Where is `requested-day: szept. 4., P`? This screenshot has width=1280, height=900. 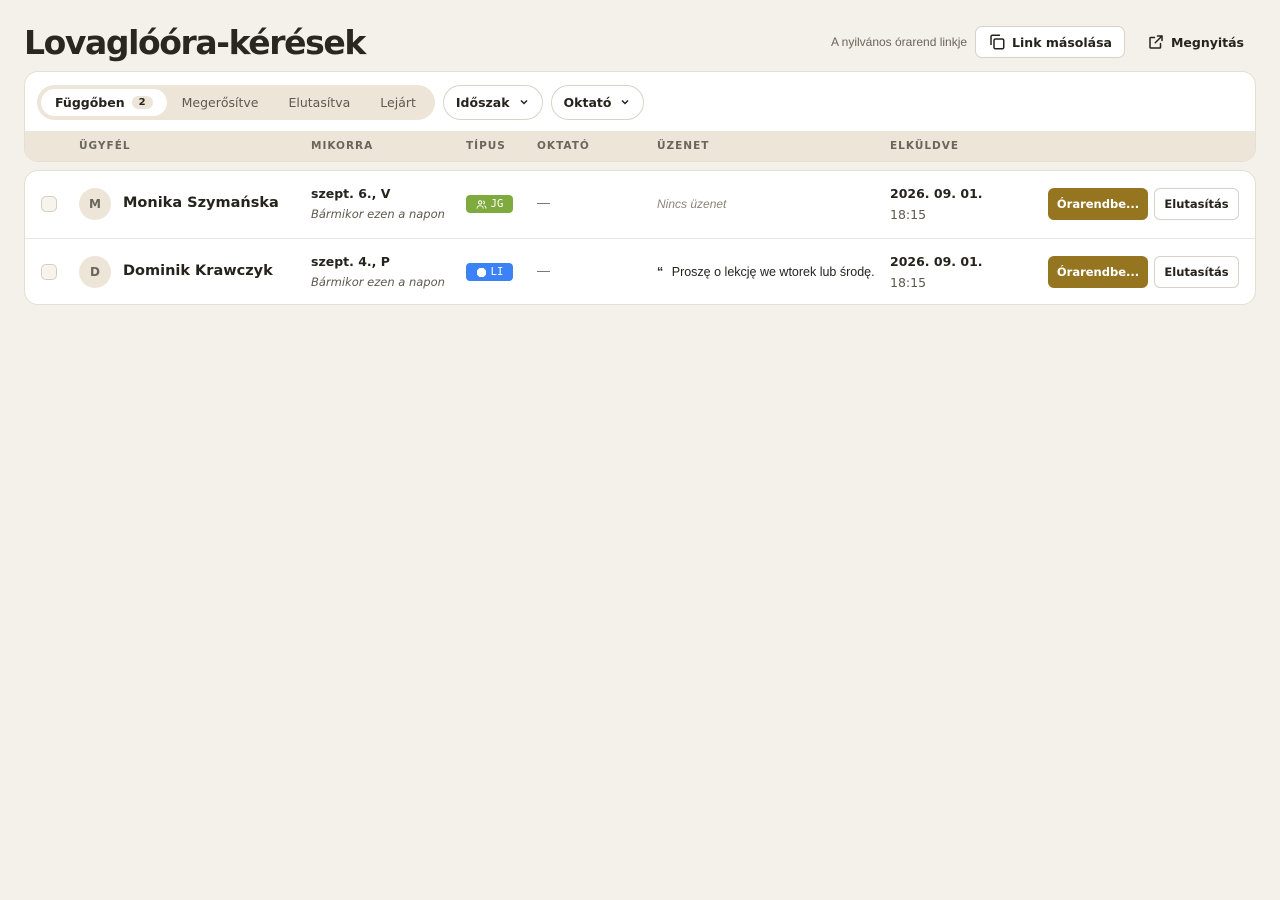 requested-day: szept. 4., P is located at coordinates (350, 261).